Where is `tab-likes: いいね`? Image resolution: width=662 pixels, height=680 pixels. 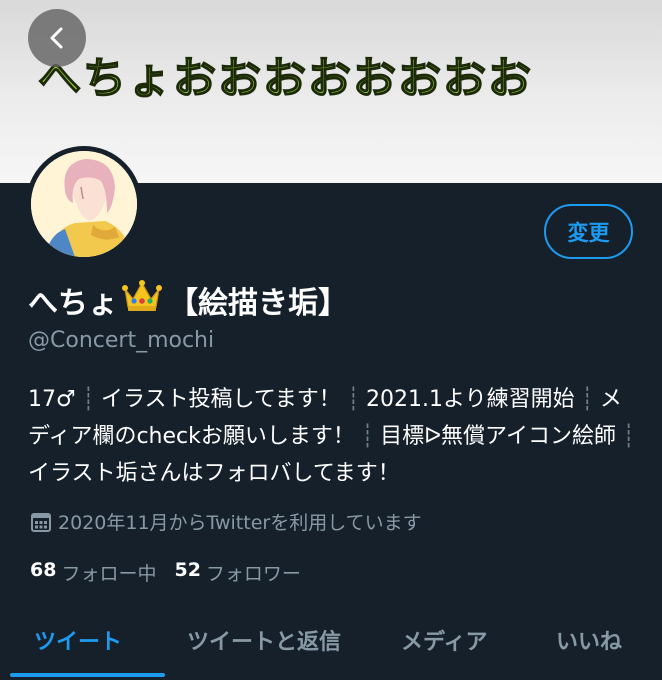
tab-likes: いいね is located at coordinates (589, 640).